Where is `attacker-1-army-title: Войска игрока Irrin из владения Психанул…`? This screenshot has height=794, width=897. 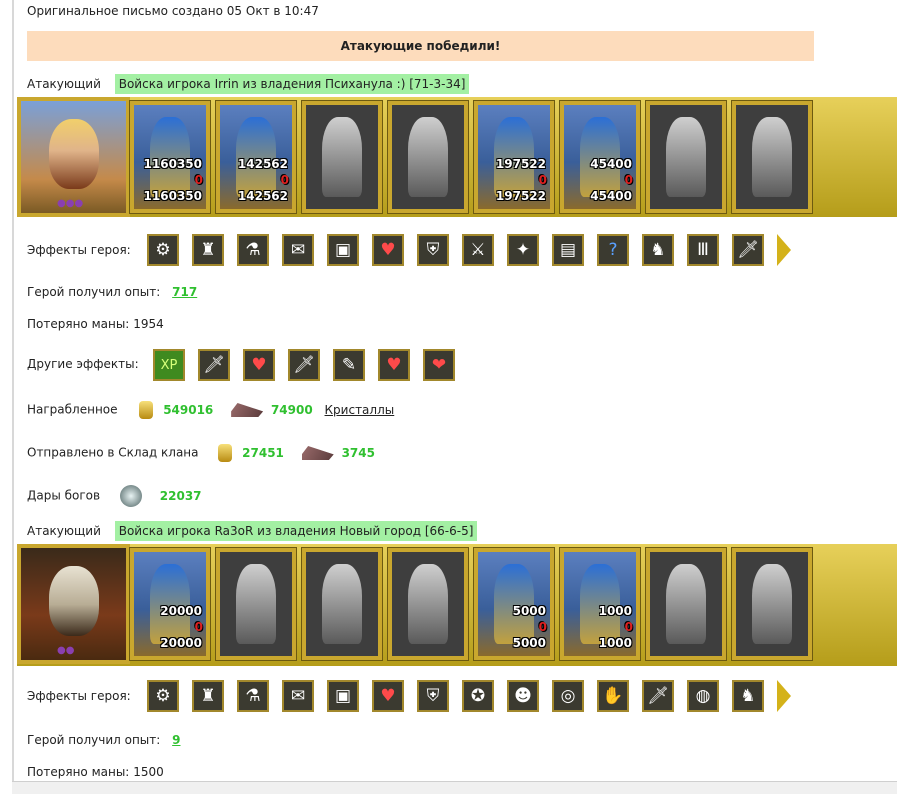
attacker-1-army-title: Войска игрока Irrin из владения Психанул… is located at coordinates (292, 84).